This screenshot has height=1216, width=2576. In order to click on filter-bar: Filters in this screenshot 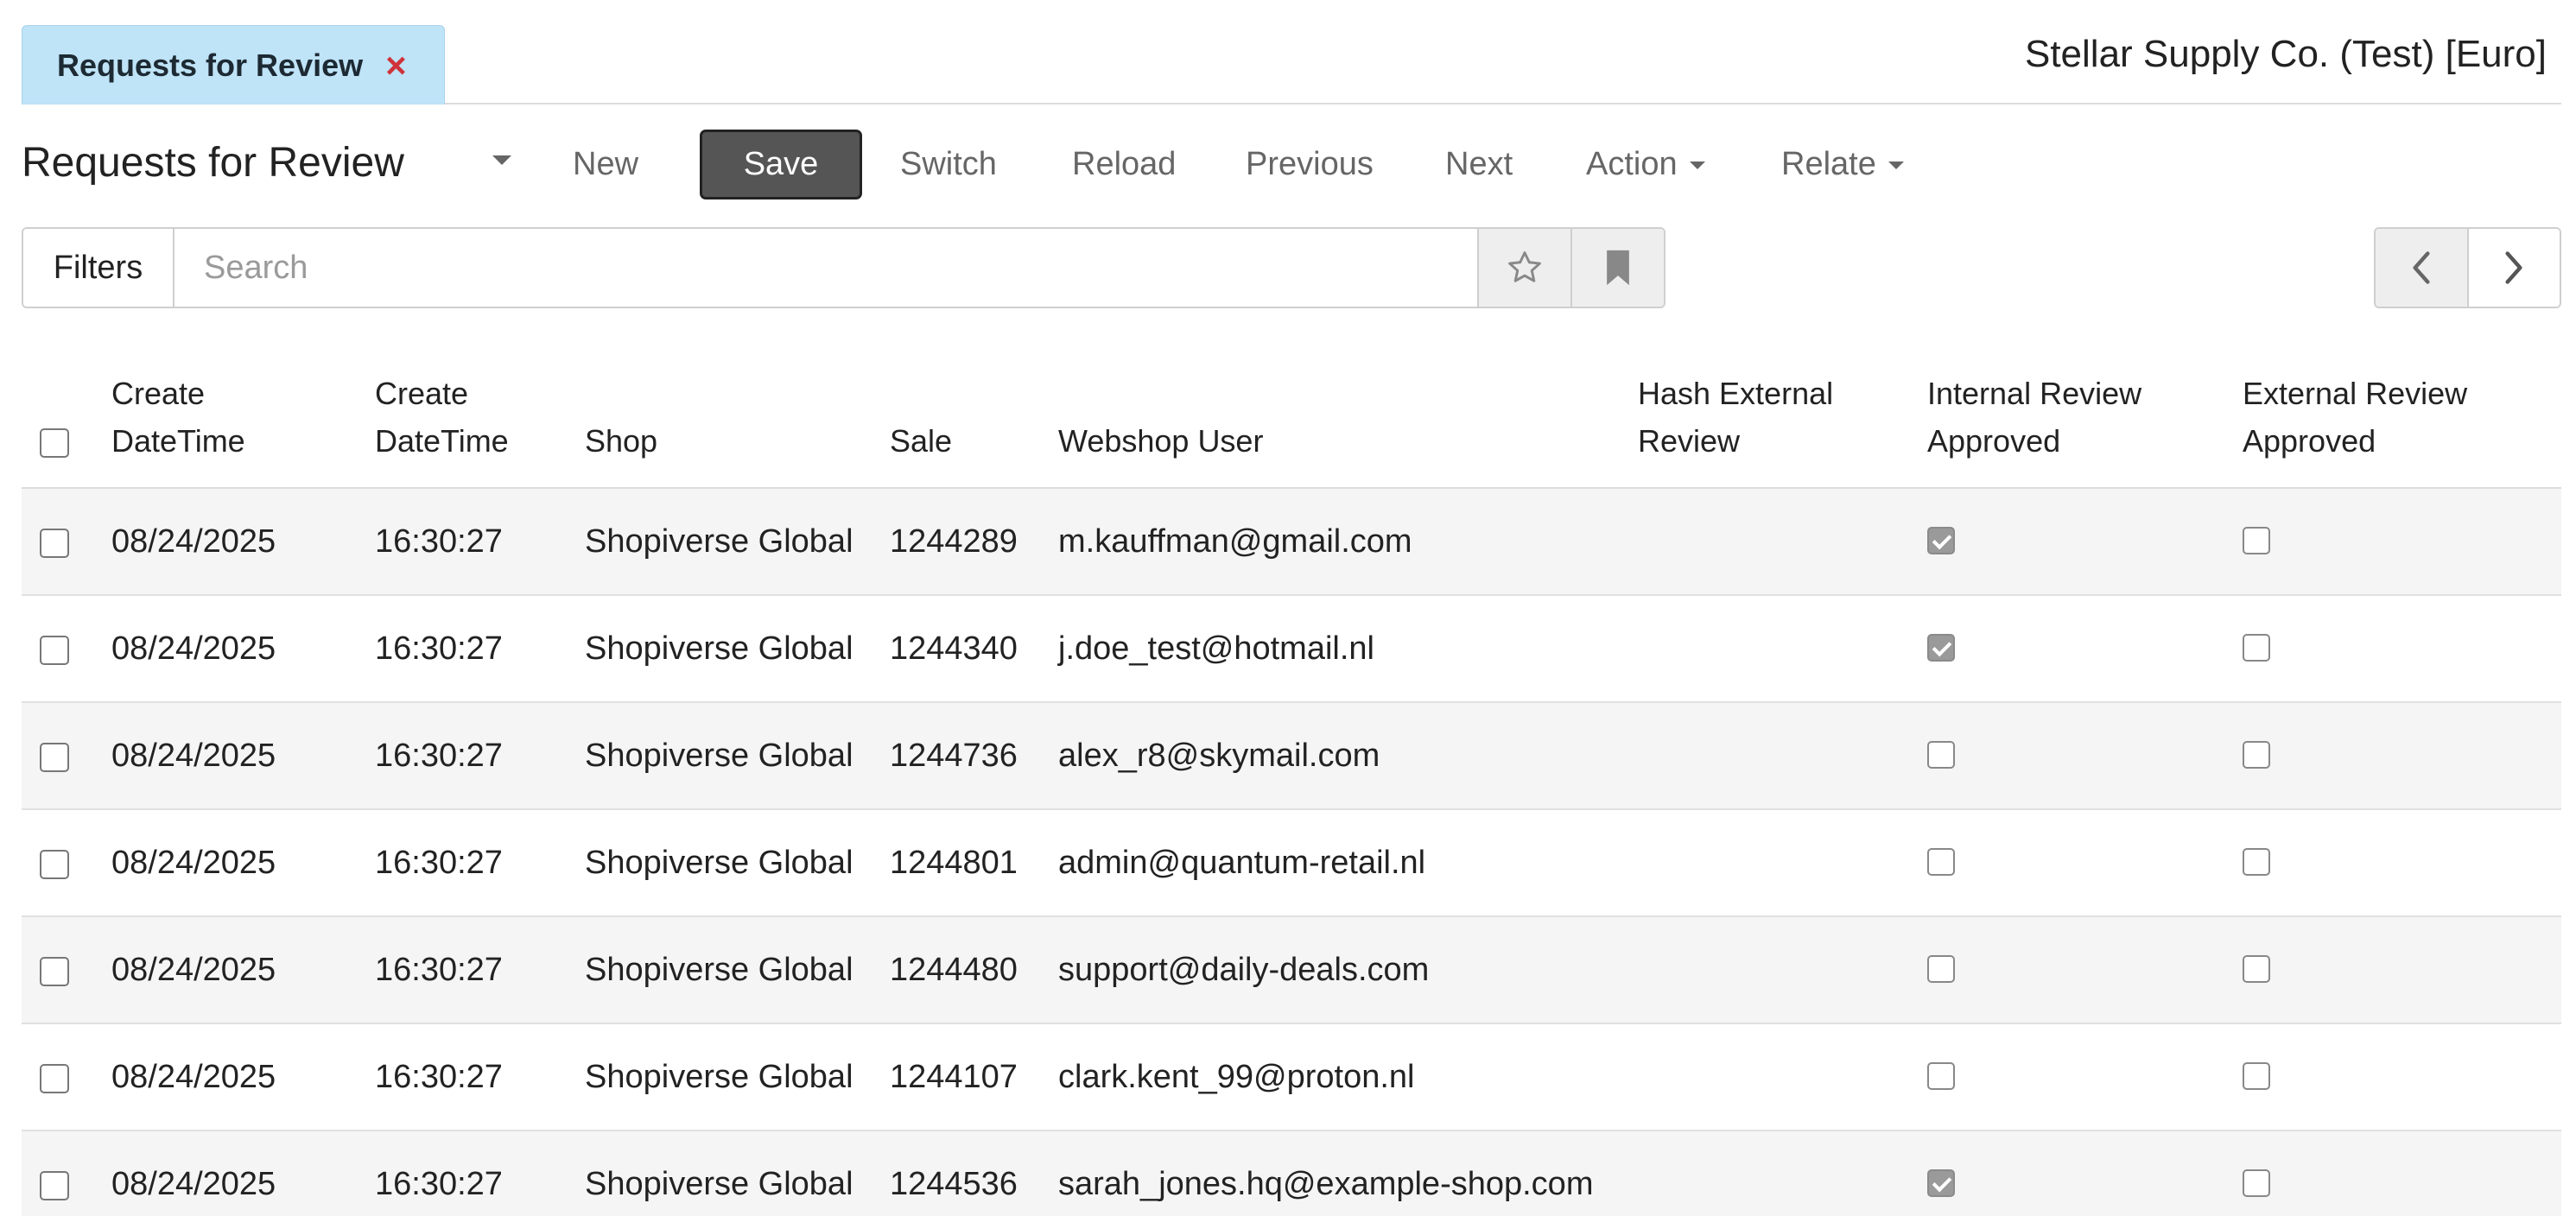, I will do `click(844, 267)`.